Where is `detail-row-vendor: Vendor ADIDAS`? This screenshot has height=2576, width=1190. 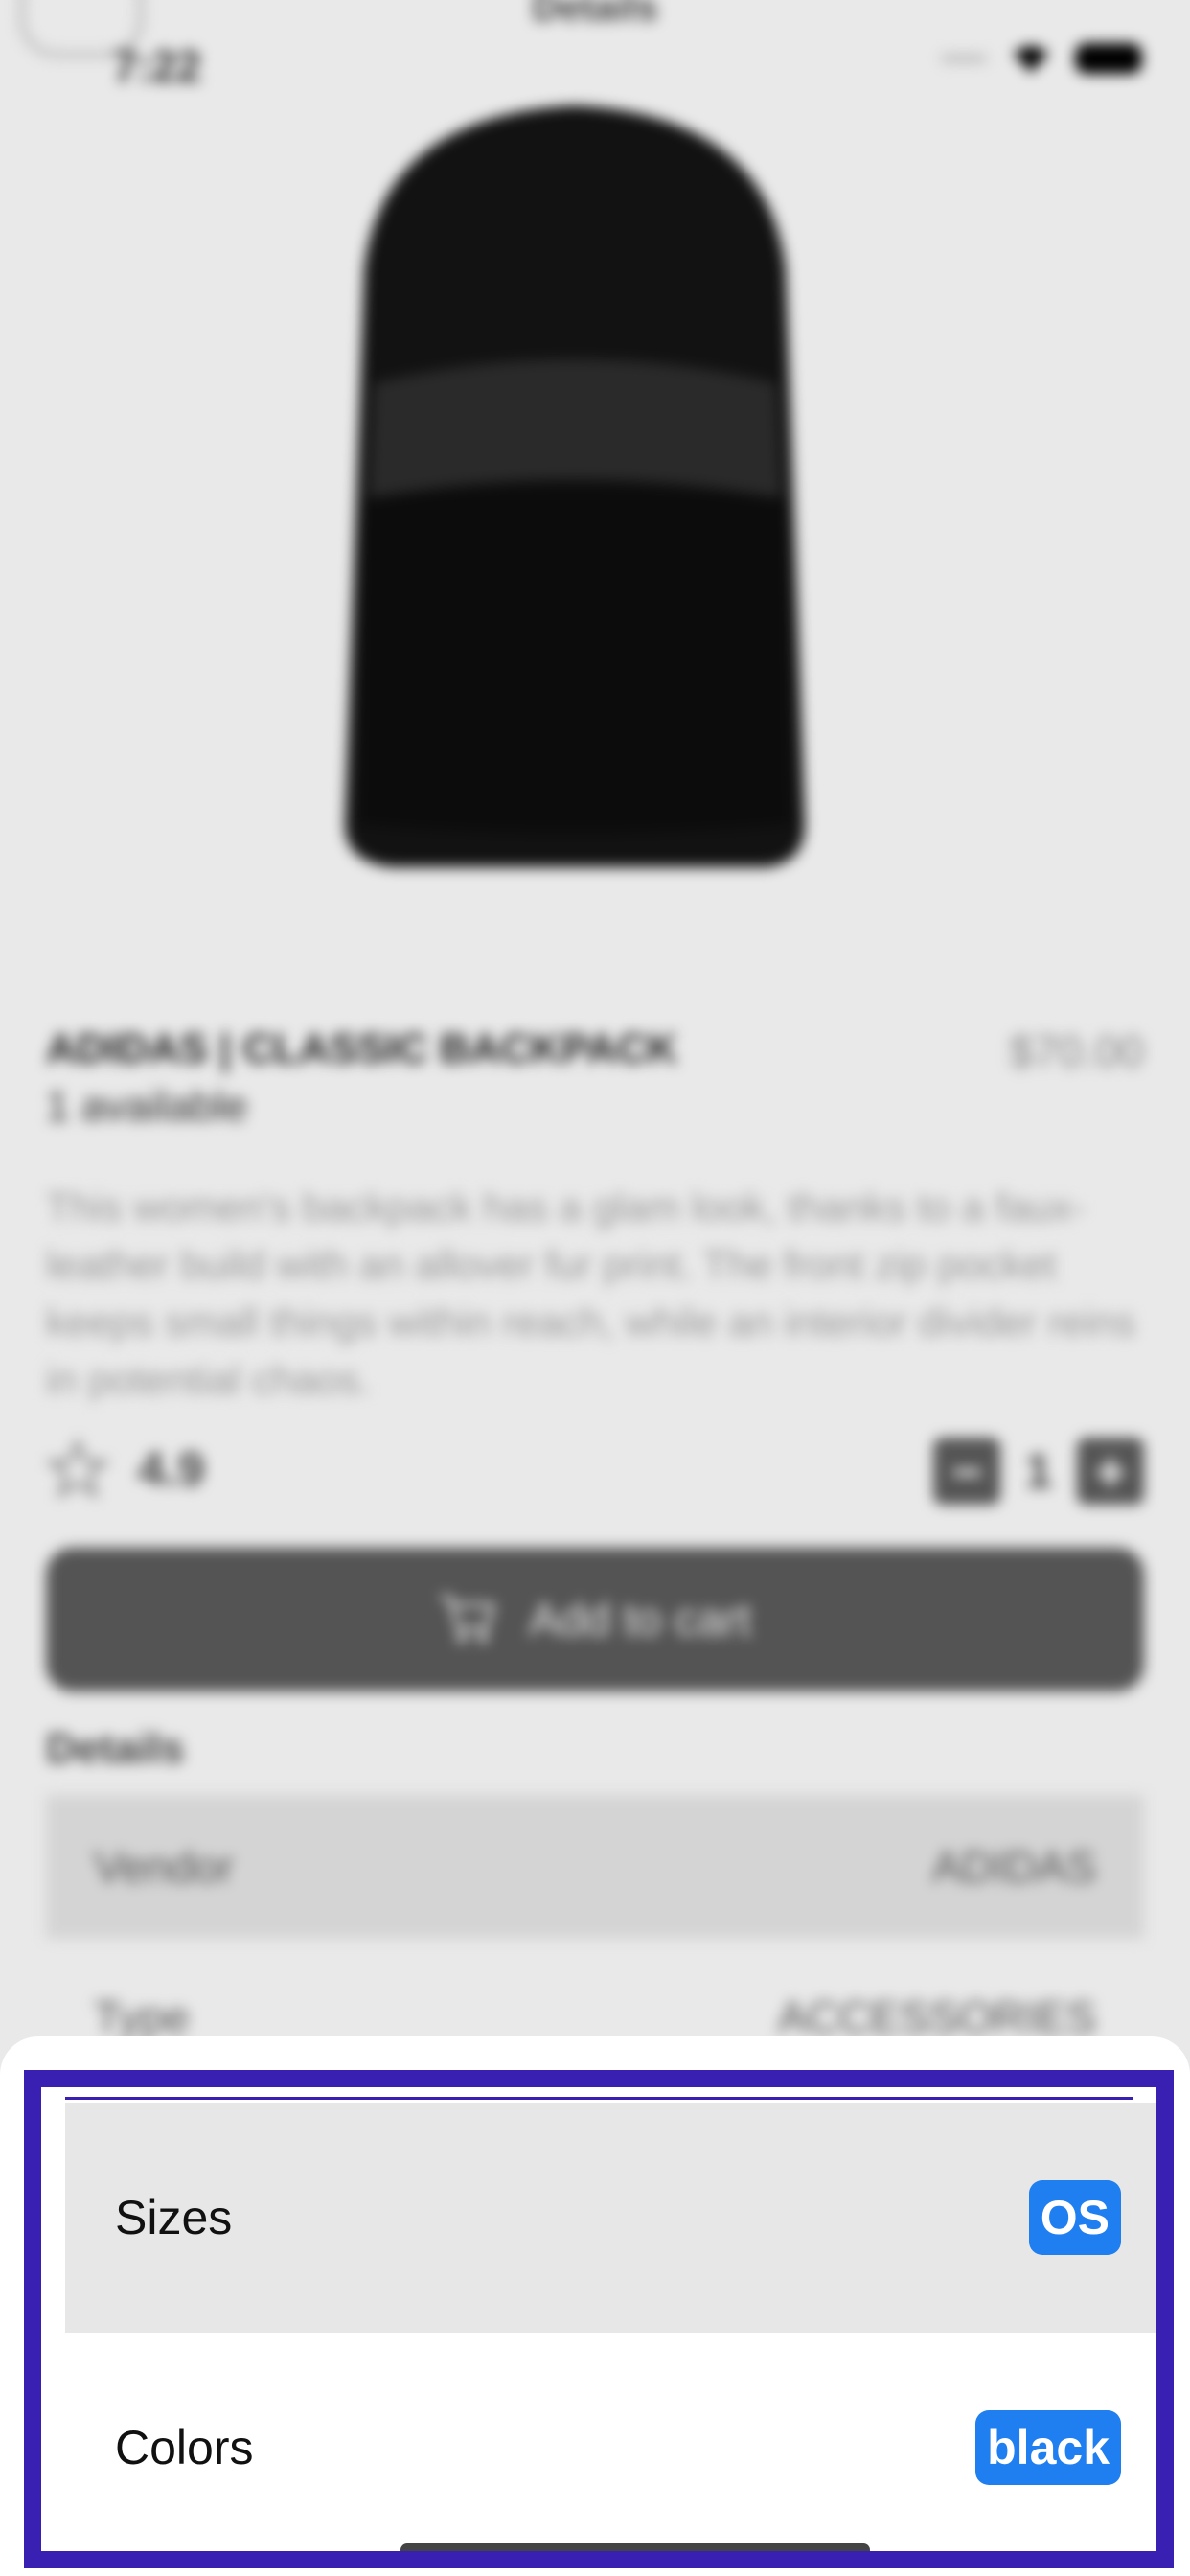
detail-row-vendor: Vendor ADIDAS is located at coordinates (595, 1867).